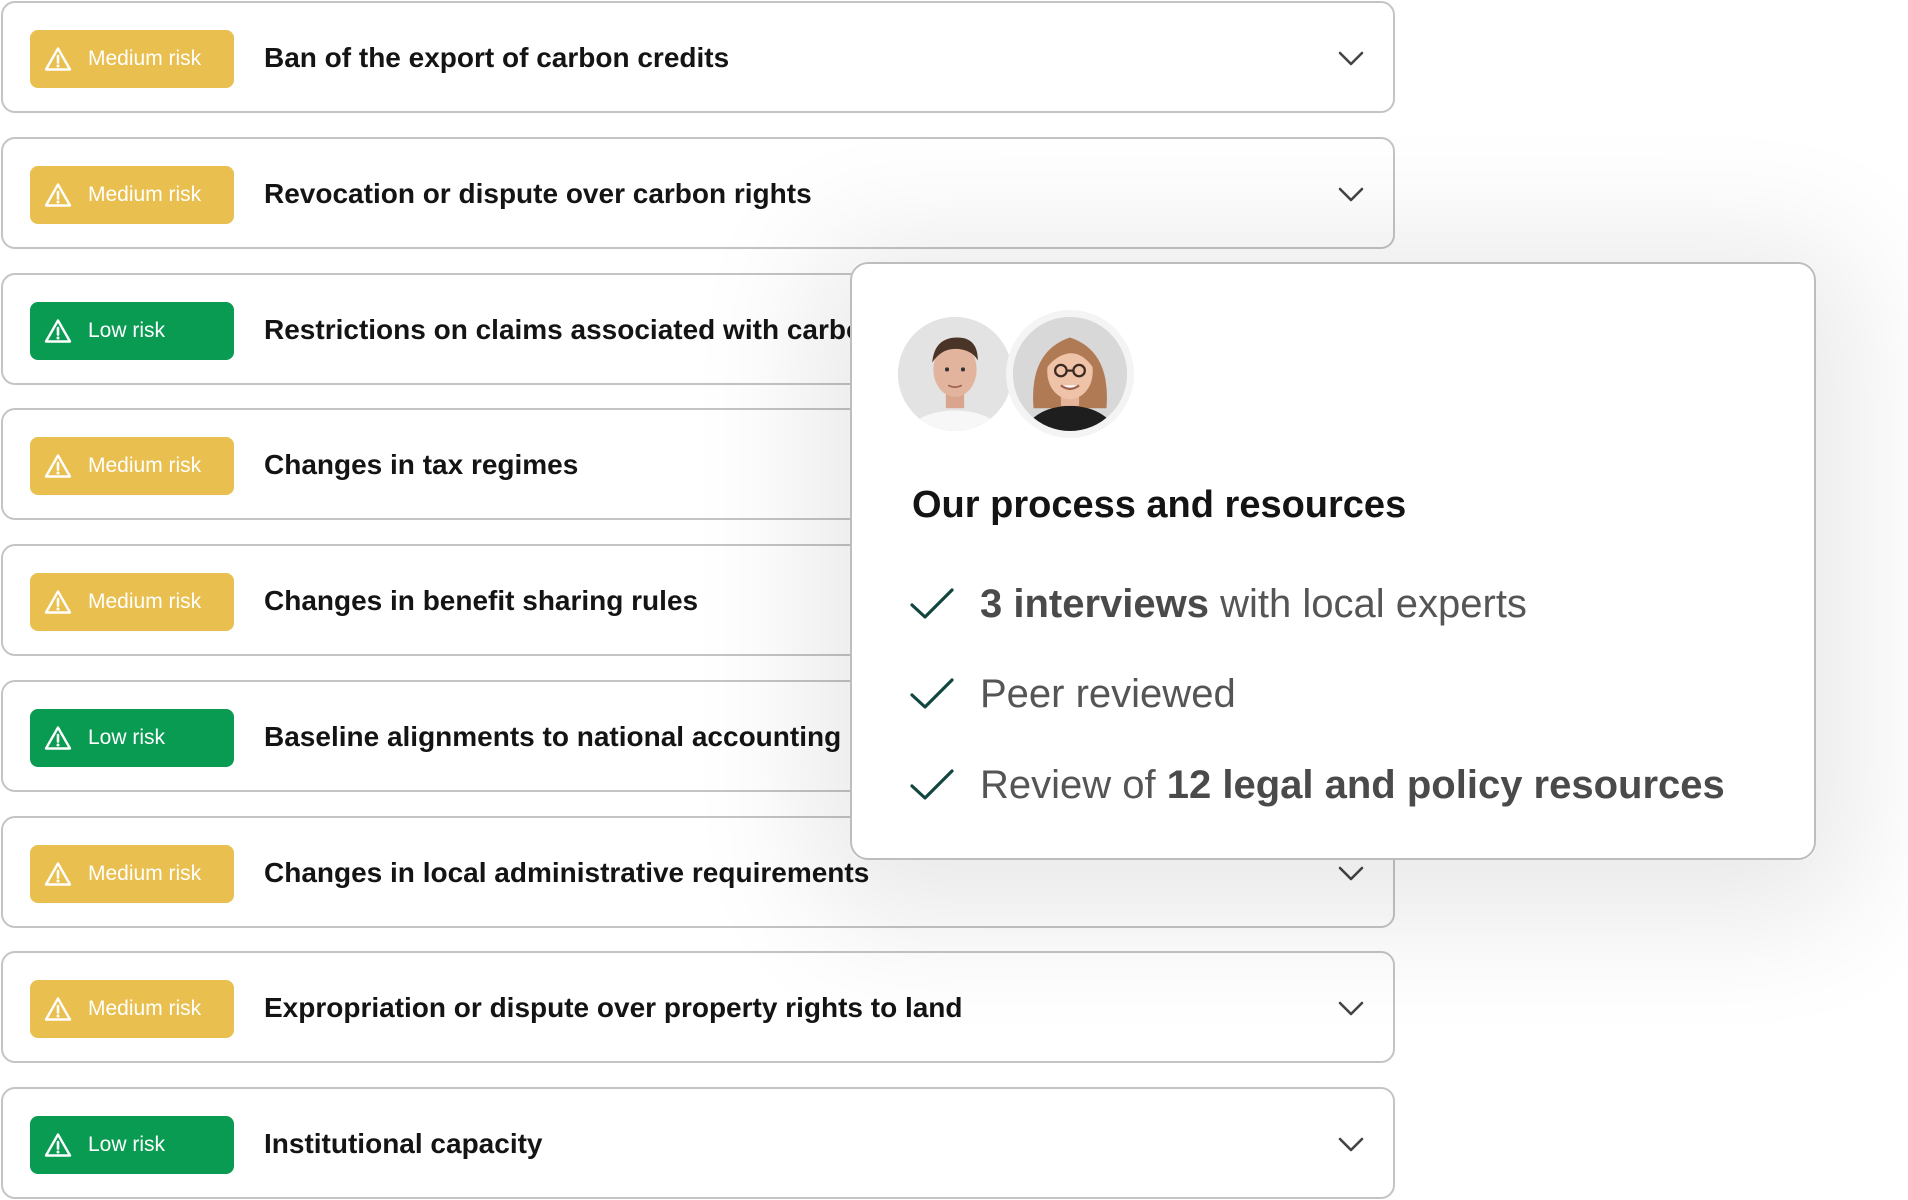 The width and height of the screenshot is (1908, 1200). Describe the element at coordinates (538, 193) in the screenshot. I see `risk-card-title: Revocation or dispute over carbon rights` at that location.